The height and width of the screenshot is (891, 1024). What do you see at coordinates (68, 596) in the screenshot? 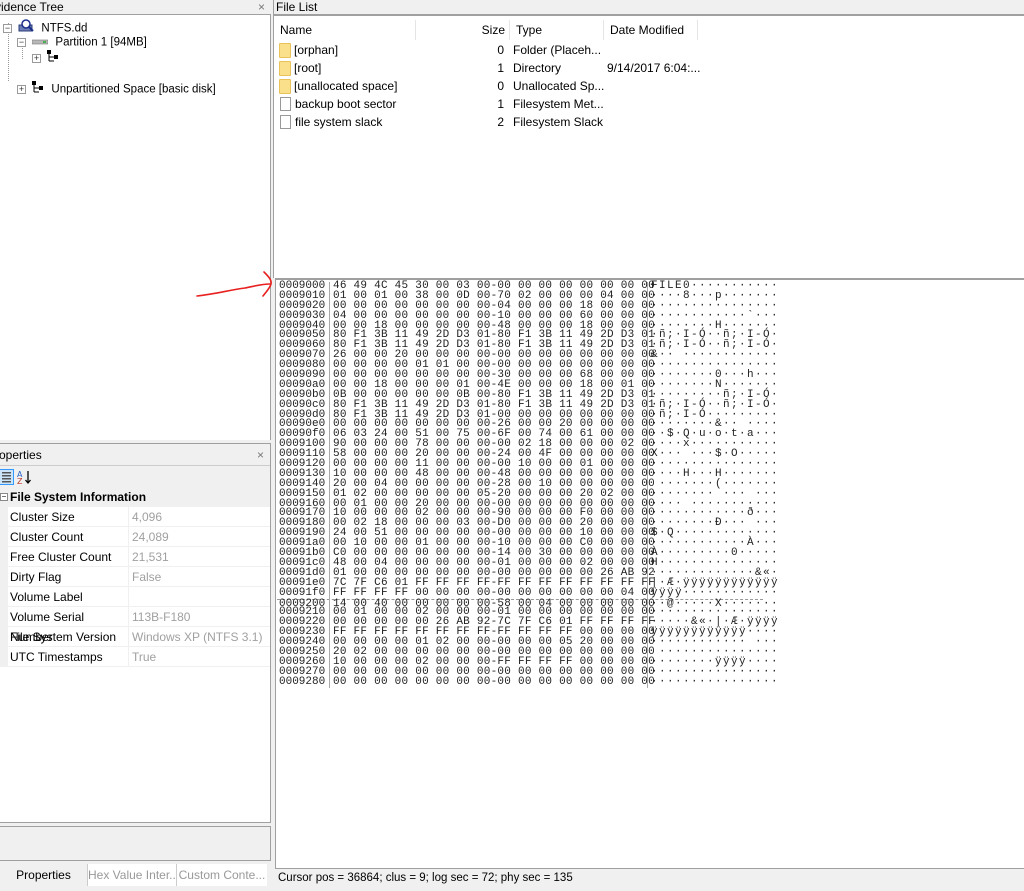
I see `property-name: Volume Label` at bounding box center [68, 596].